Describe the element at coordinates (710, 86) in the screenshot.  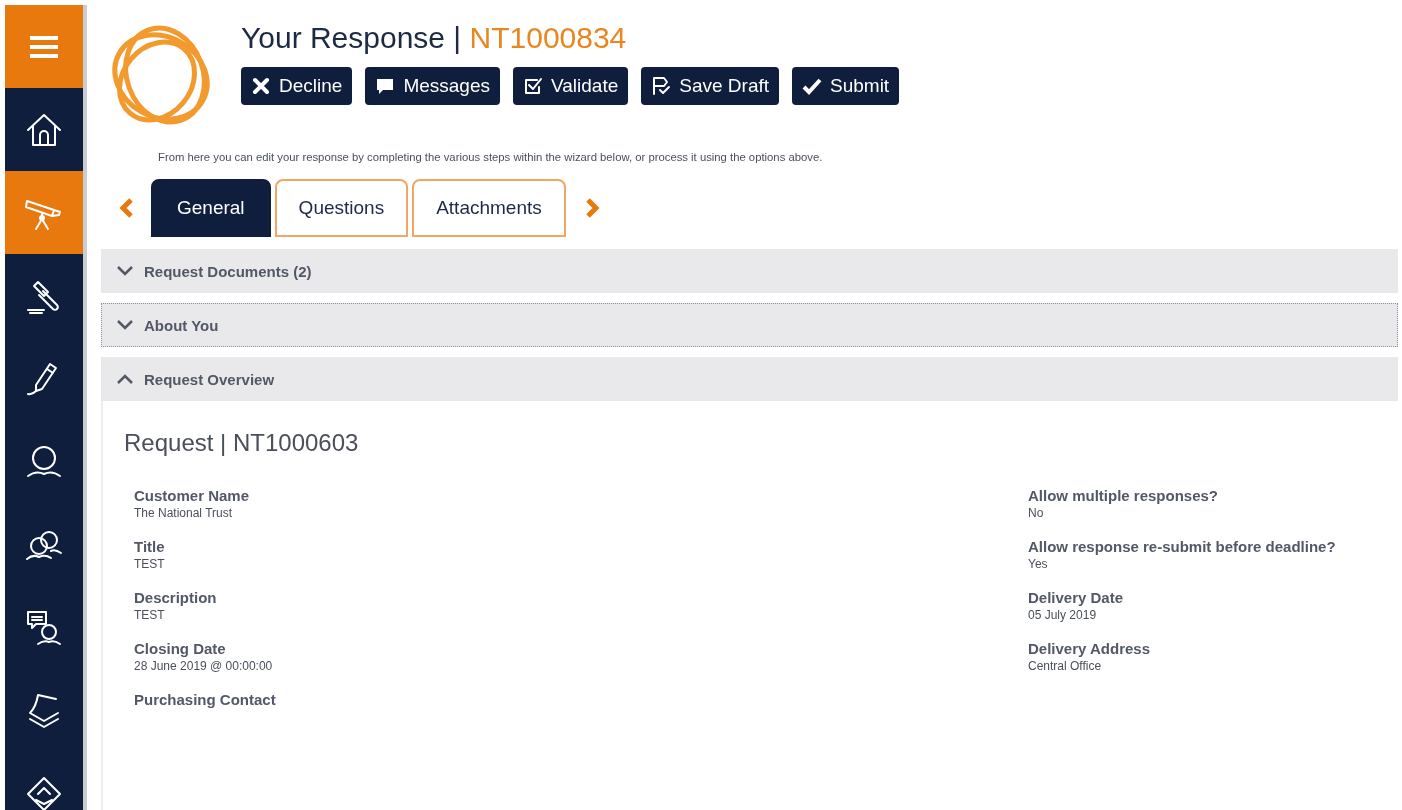
I see `action-button: Save Draft` at that location.